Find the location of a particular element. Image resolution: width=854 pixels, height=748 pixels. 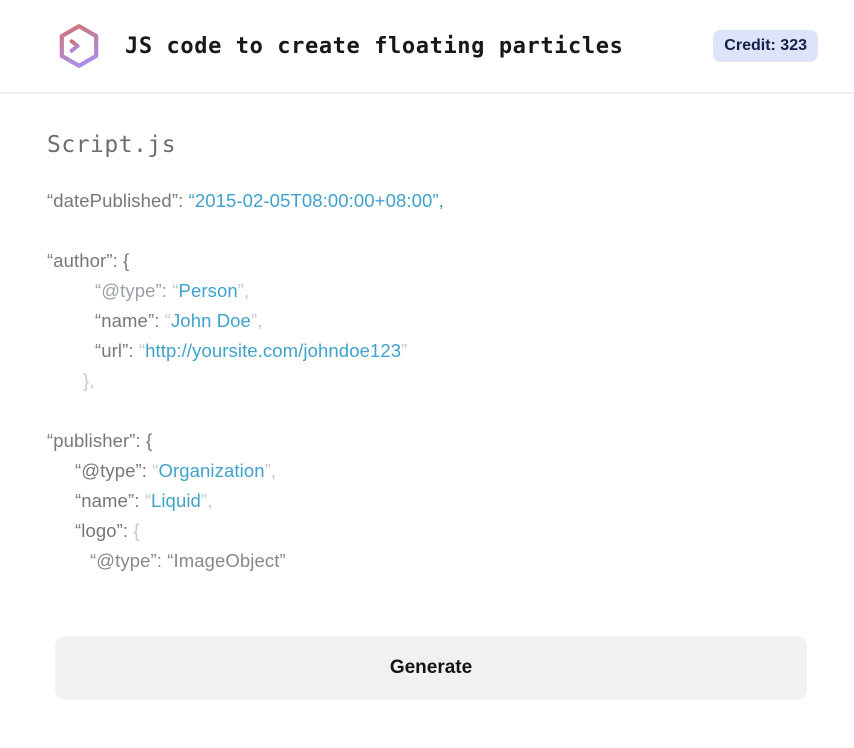

code-token-punct: { is located at coordinates (136, 530).